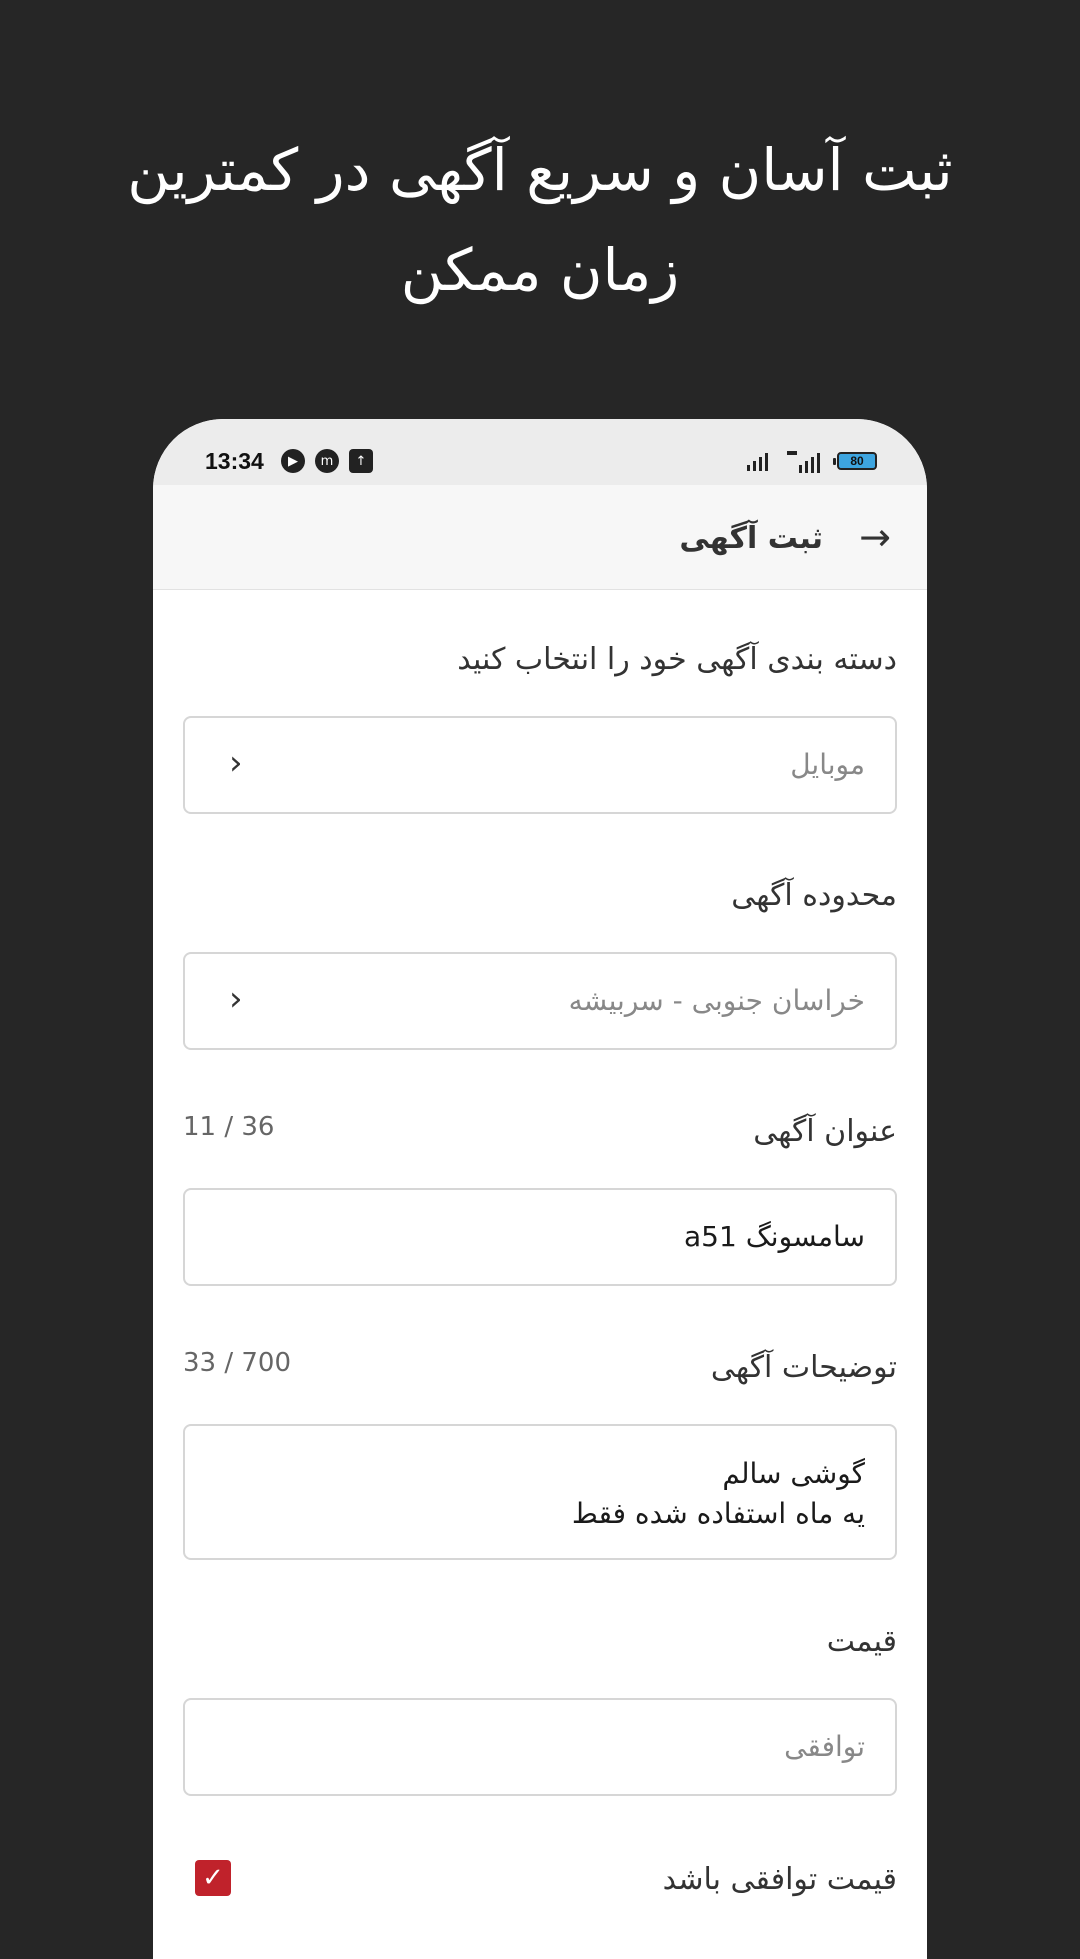  What do you see at coordinates (716, 1000) in the screenshot?
I see `region-value: خراسان جنوبی - سربیشه` at bounding box center [716, 1000].